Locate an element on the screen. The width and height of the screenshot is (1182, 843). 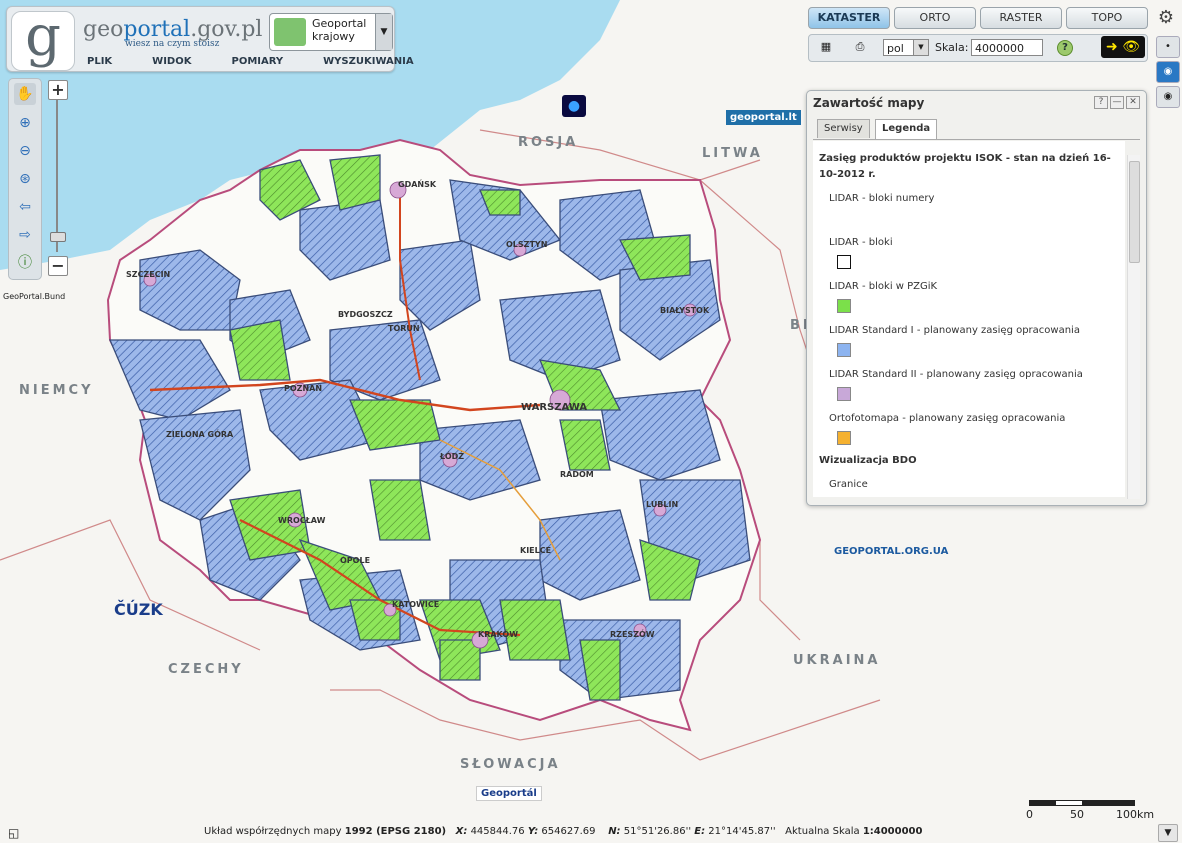
zoom-in-icon: ⊕ is located at coordinates (25, 123).